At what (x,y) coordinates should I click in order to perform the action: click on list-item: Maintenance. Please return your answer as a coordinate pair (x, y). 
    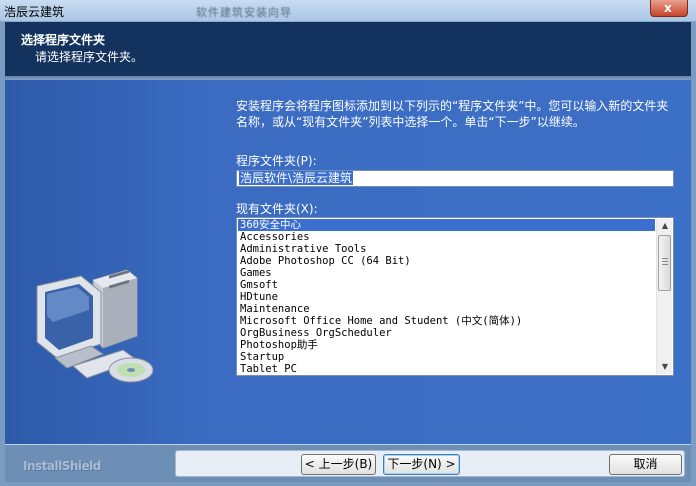
    Looking at the image, I should click on (446, 309).